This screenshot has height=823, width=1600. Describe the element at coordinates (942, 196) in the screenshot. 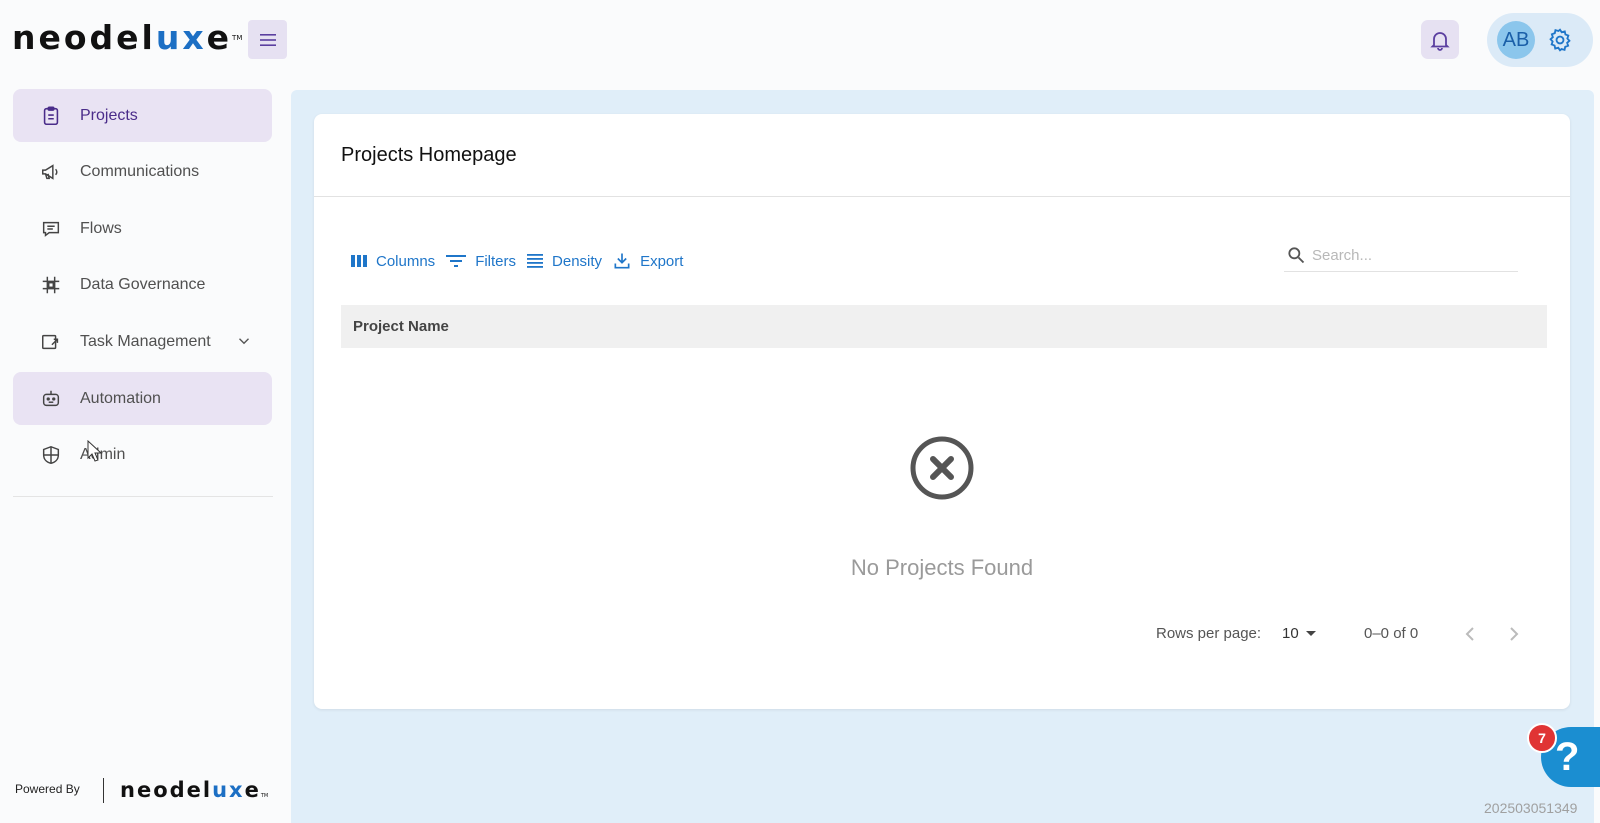

I see `card-divider` at that location.